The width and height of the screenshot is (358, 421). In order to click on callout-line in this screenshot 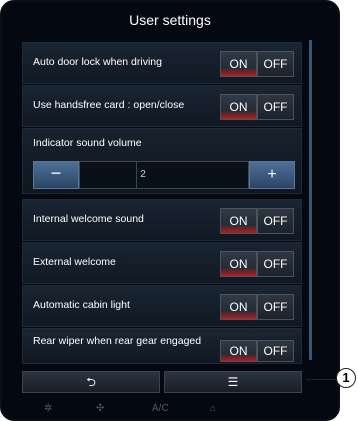, I will do `click(322, 379)`.